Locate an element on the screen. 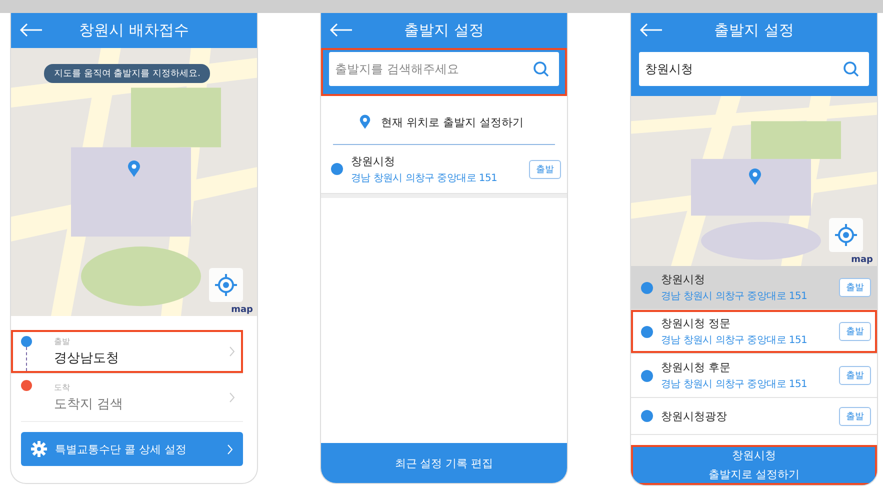 This screenshot has width=883, height=495. footer-button: 최근 설정 기록 편집 is located at coordinates (444, 463).